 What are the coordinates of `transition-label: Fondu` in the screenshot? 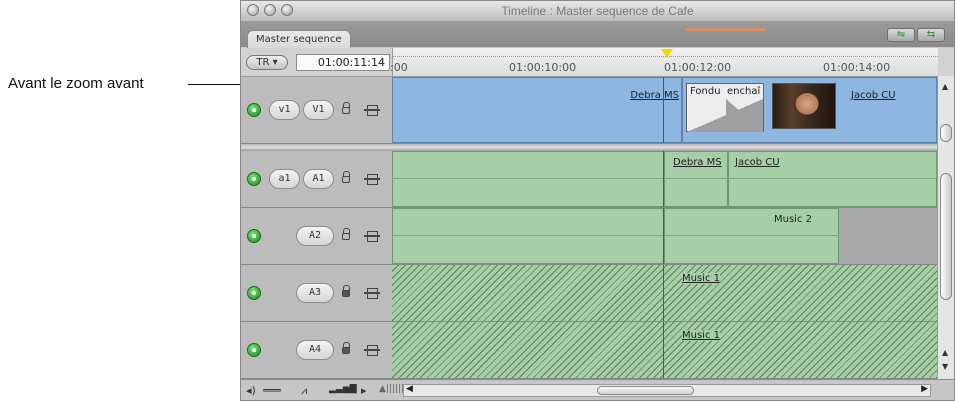 It's located at (705, 91).